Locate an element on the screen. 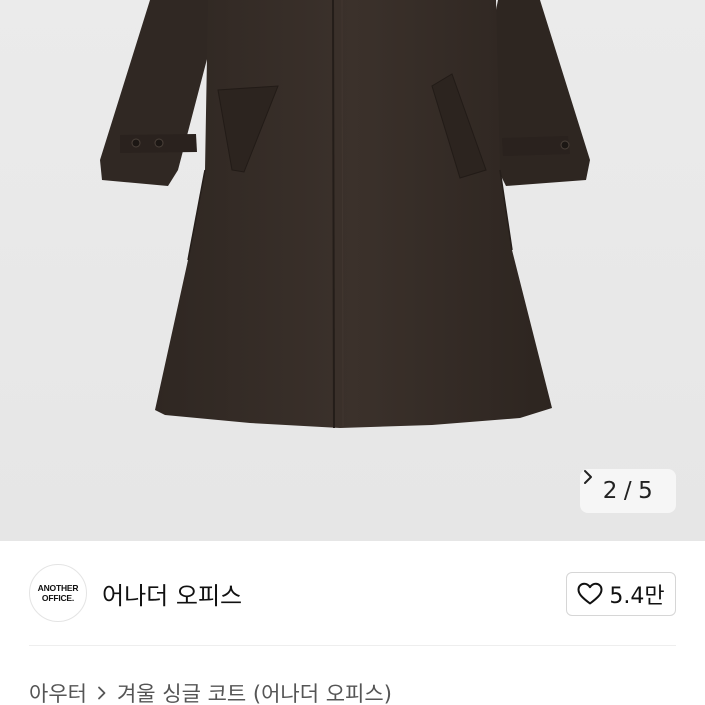  like-button: 5.4만 is located at coordinates (621, 594).